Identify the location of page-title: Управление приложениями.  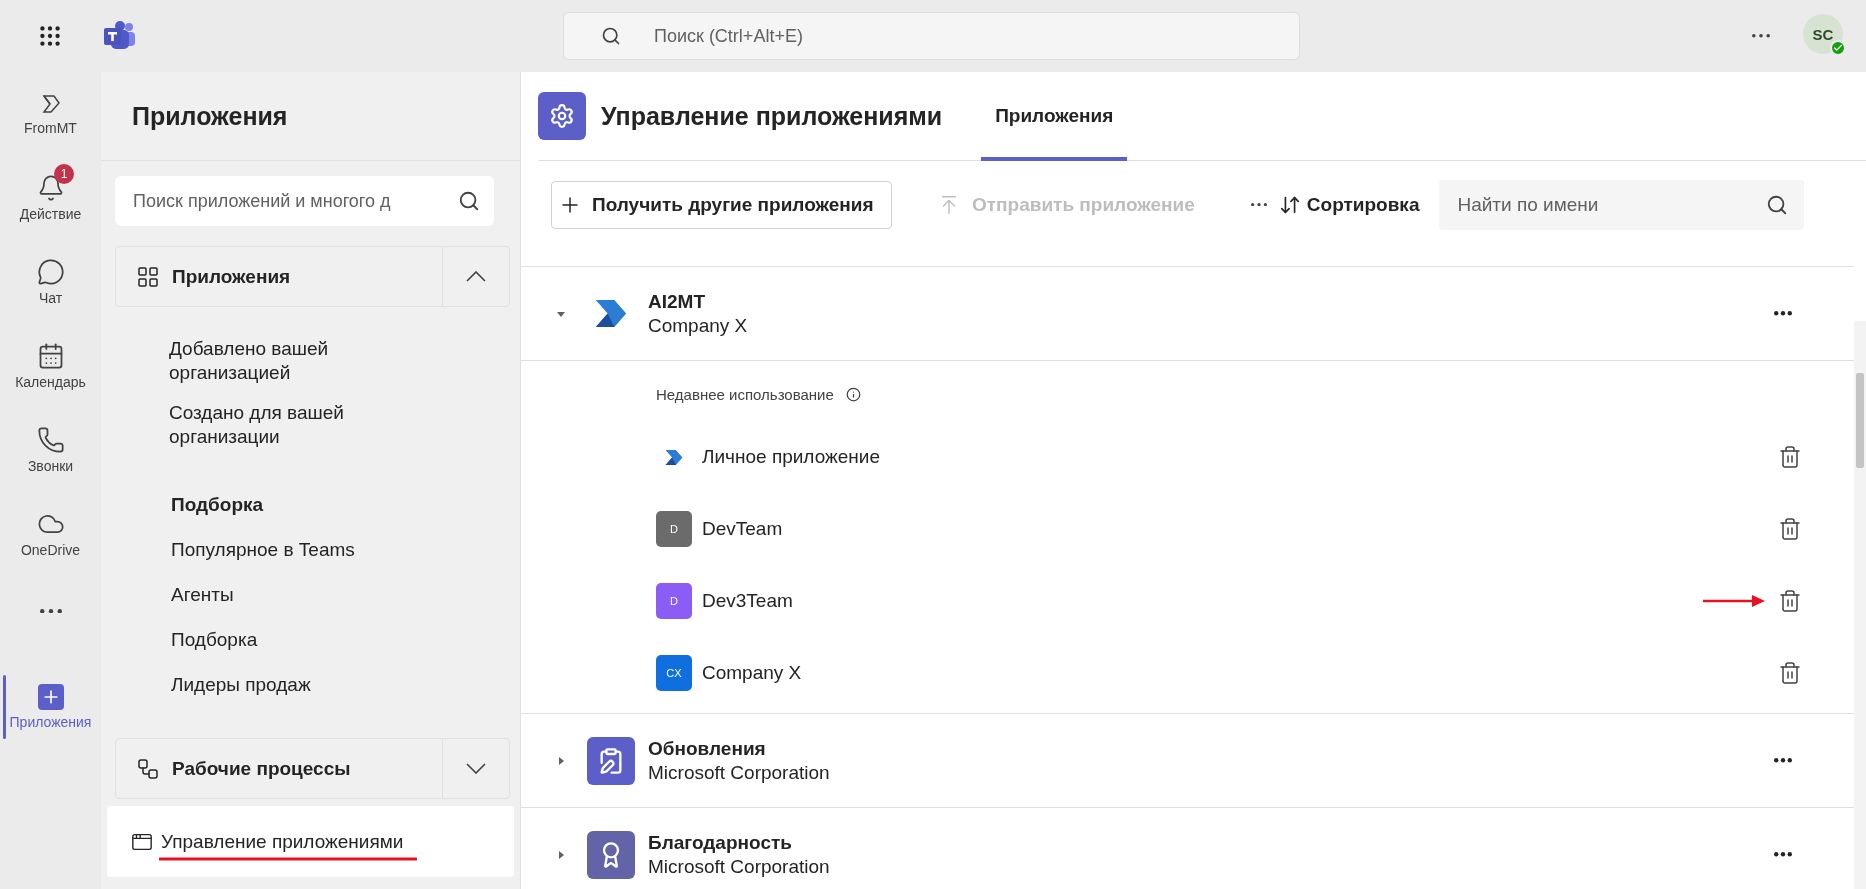
(772, 116).